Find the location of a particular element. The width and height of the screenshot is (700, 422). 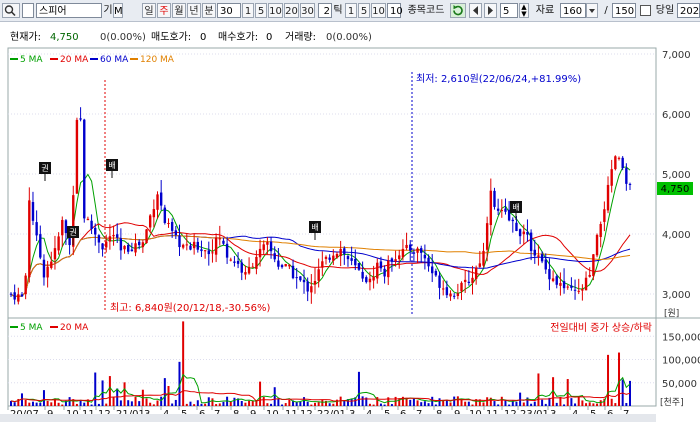

min-annotation: 최저: 2,610원(22/06/24,+81.99%) is located at coordinates (498, 79).